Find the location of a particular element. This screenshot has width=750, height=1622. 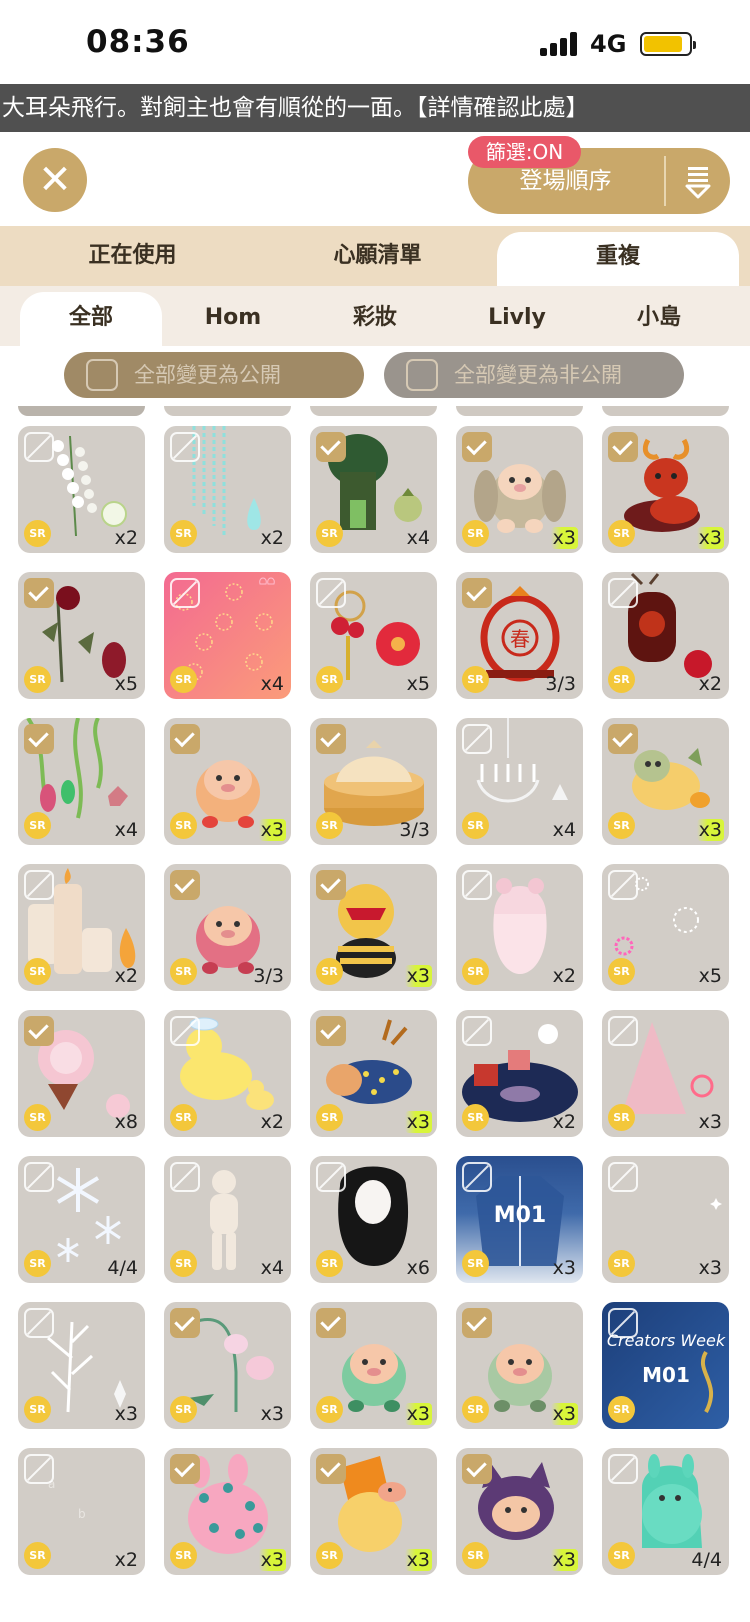

news-ticker: 大耳朵飛行。對飼主也會有順從的一面。【詳情確認此處】 is located at coordinates (375, 108).